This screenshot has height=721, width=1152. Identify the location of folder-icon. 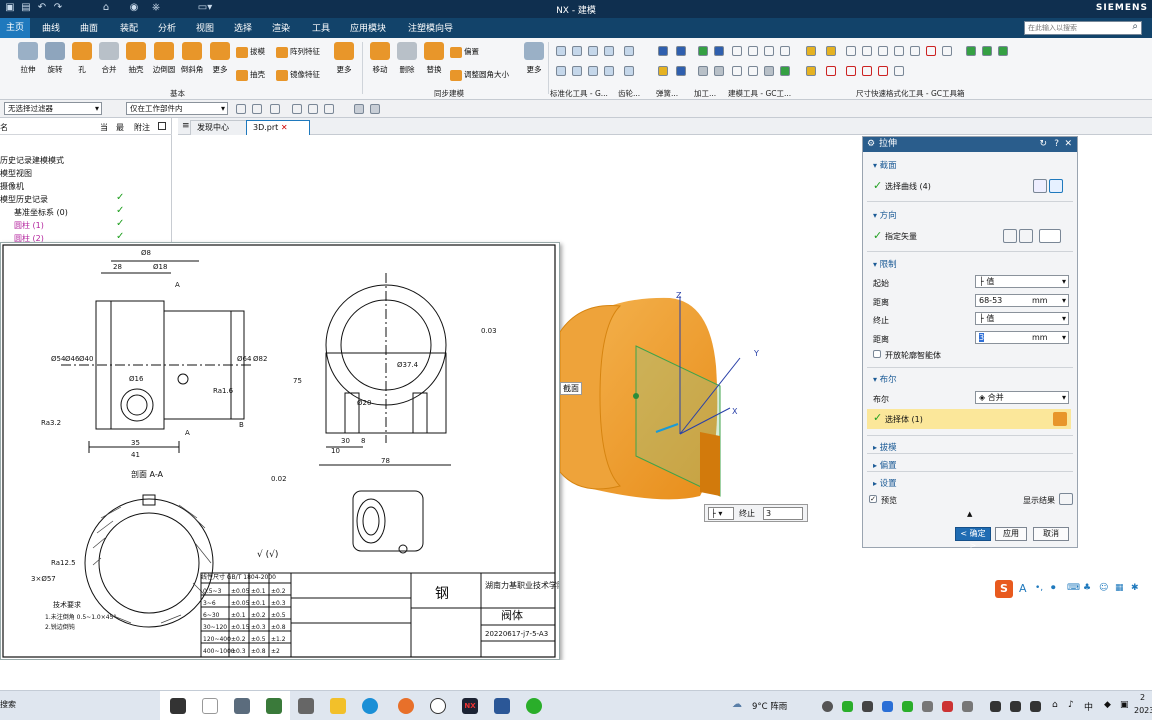
(338, 706).